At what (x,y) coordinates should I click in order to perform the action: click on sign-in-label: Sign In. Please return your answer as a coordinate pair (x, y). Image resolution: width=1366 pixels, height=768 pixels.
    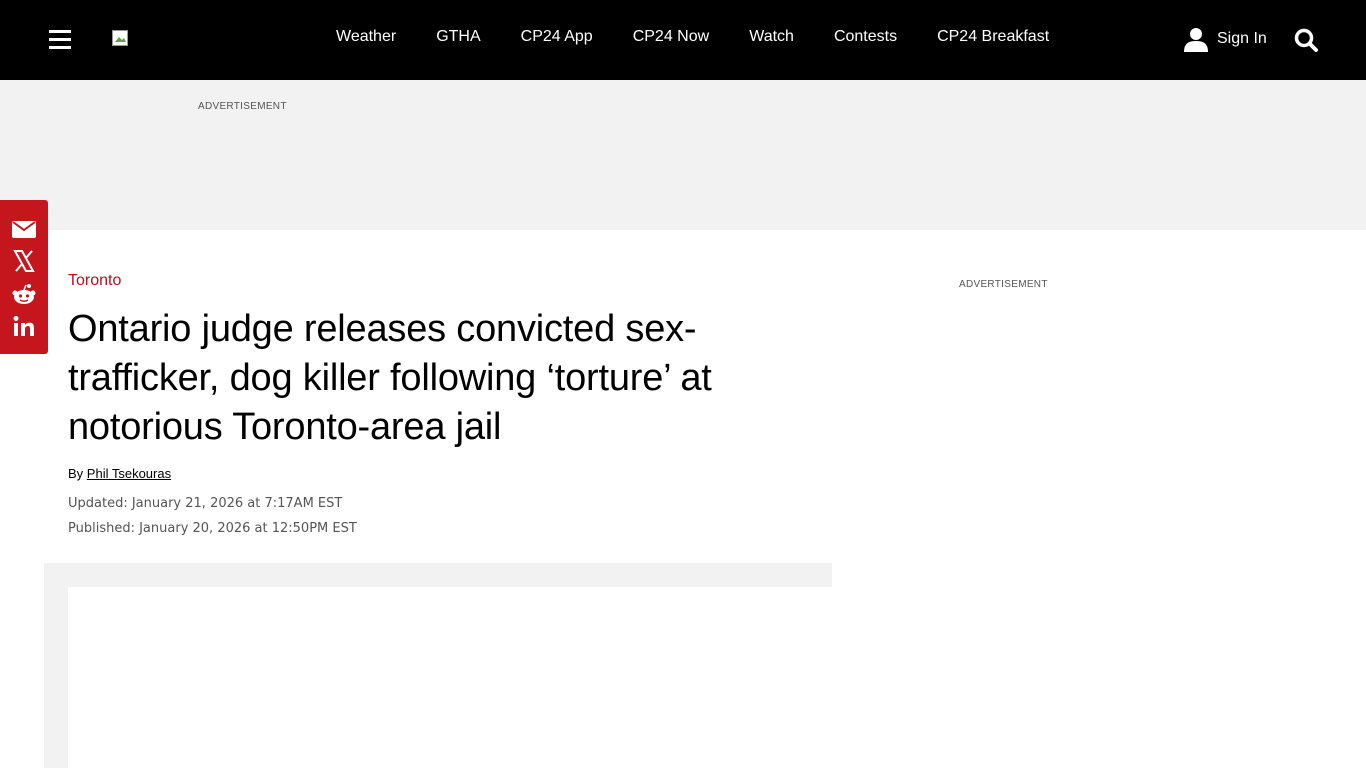
    Looking at the image, I should click on (1242, 38).